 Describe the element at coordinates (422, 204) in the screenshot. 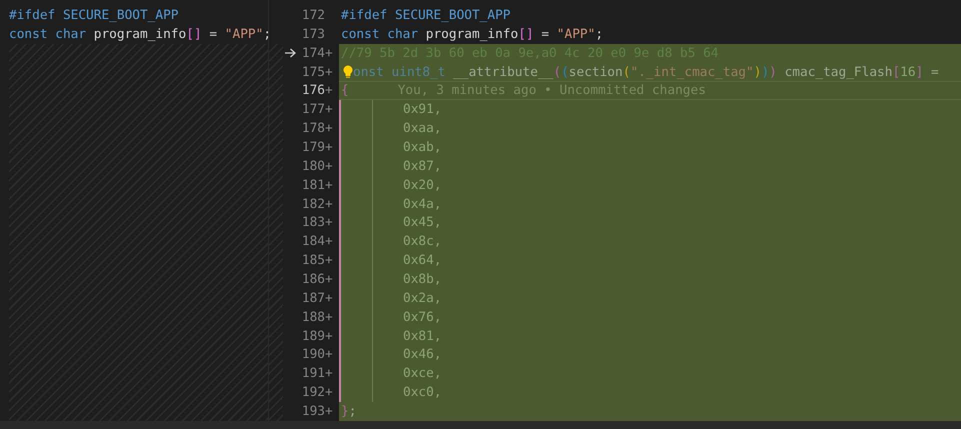

I see `code-line: 0x4a,` at that location.